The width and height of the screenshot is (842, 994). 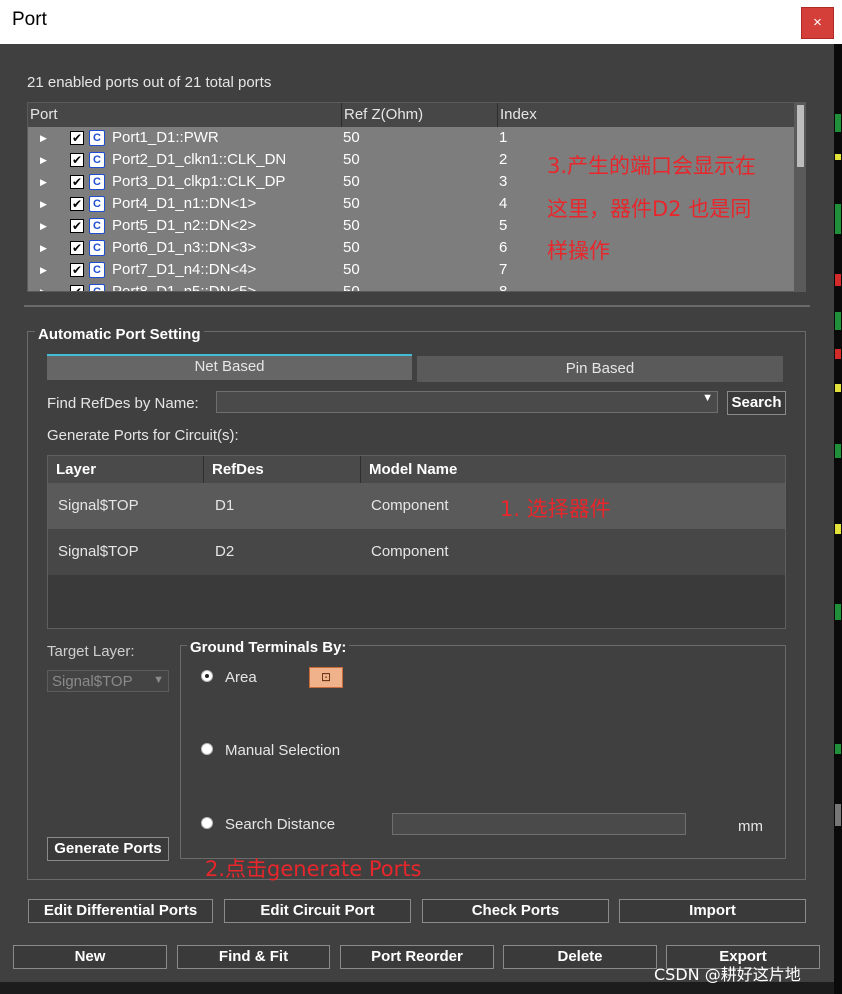 What do you see at coordinates (119, 334) in the screenshot?
I see `auto-port-setting-title: Automatic Port Setting` at bounding box center [119, 334].